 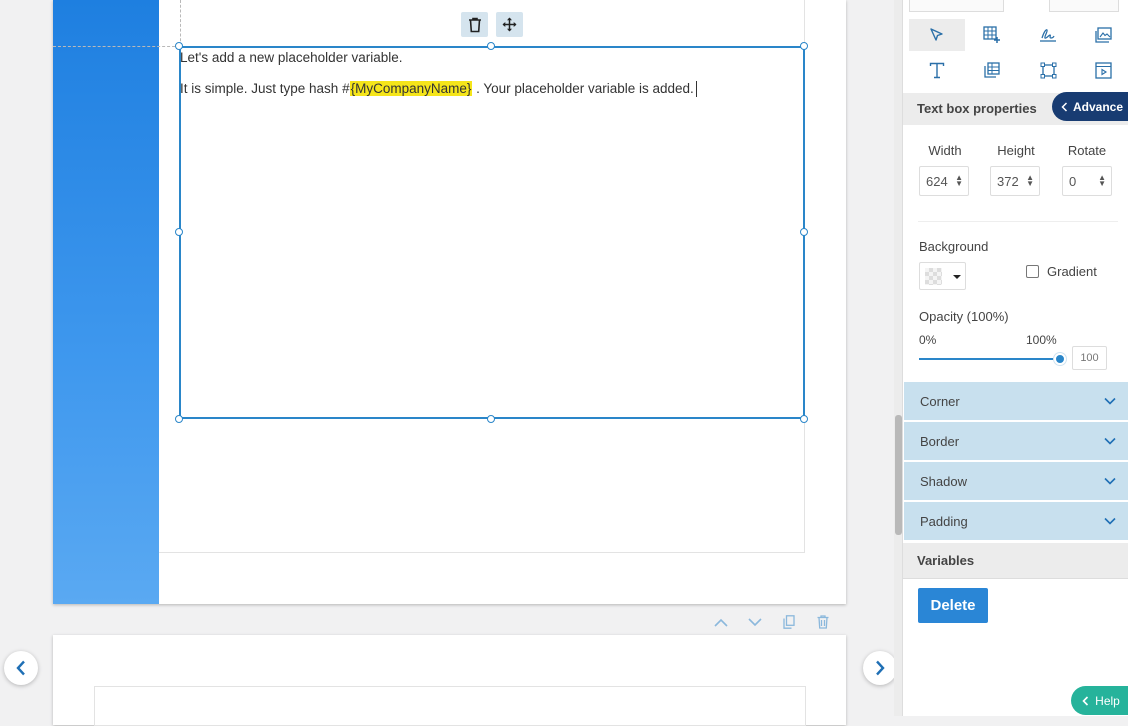 I want to click on copy-icon, so click(x=789, y=622).